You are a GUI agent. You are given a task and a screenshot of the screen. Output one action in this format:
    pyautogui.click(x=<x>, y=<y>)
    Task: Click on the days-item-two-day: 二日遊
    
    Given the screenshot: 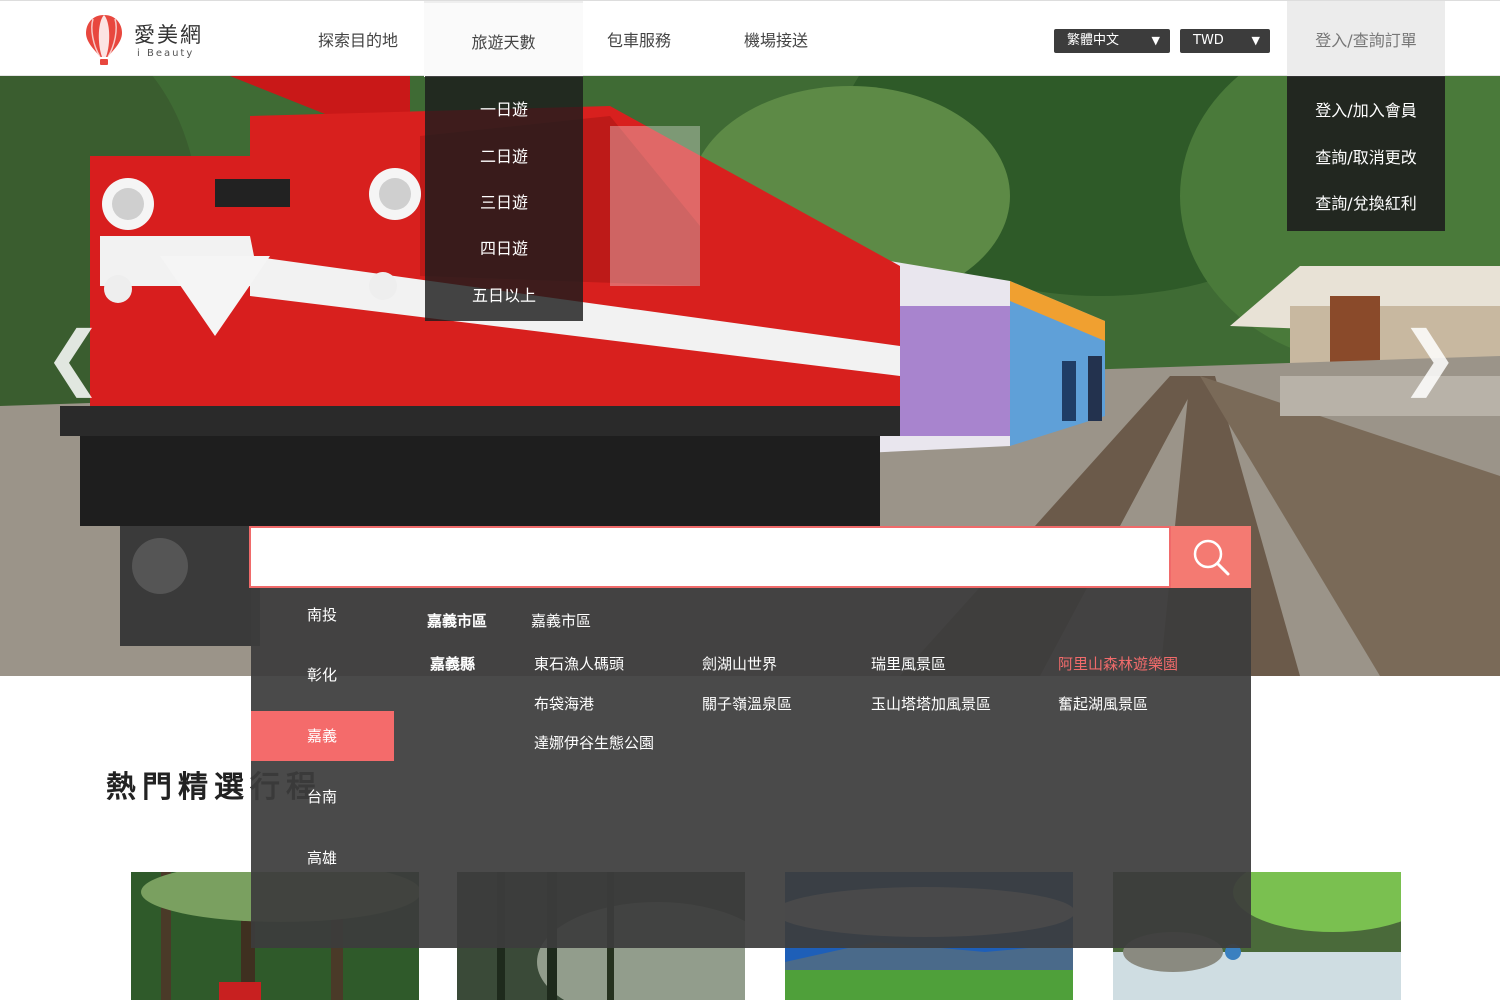 What is the action you would take?
    pyautogui.click(x=504, y=155)
    